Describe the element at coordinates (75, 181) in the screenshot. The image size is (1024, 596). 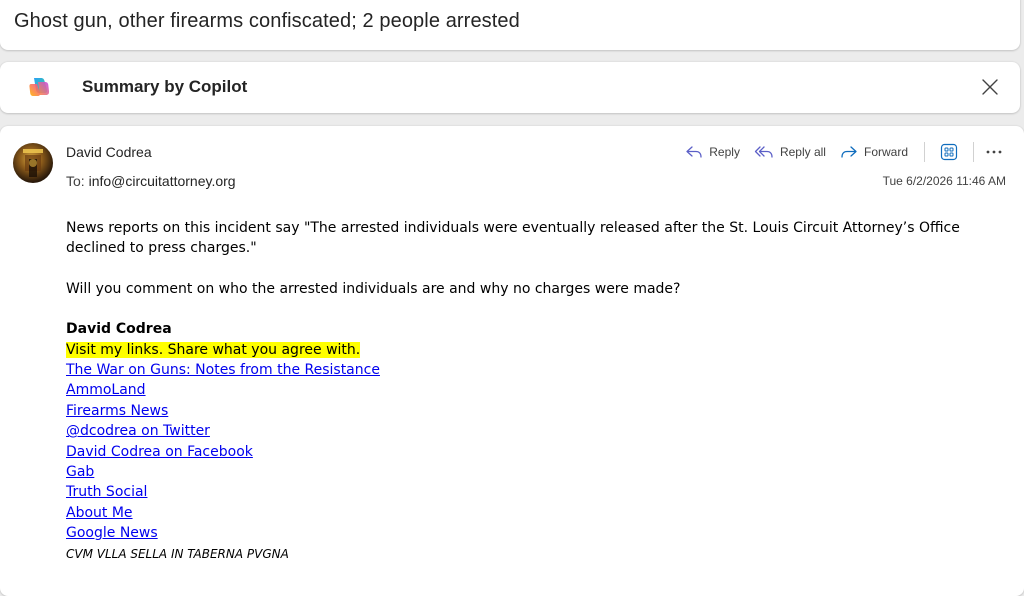
I see `to-label: To:` at that location.